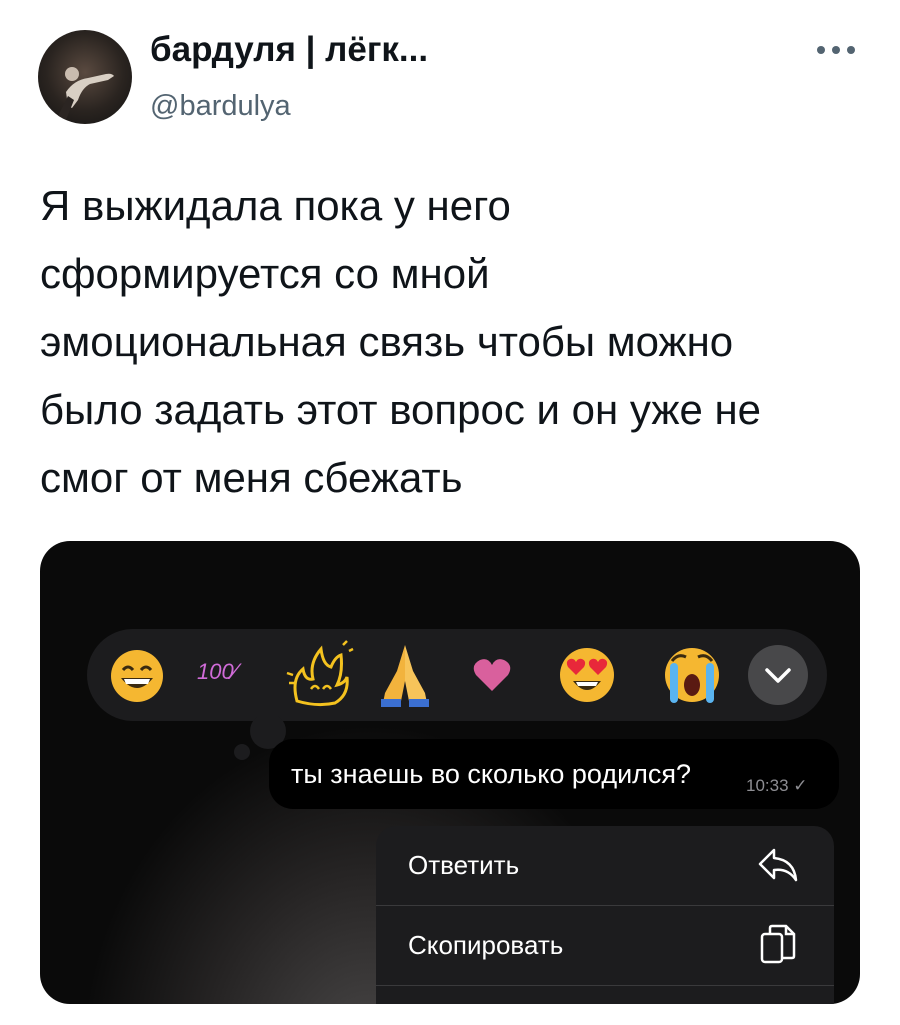 The height and width of the screenshot is (1025, 900). Describe the element at coordinates (800, 785) in the screenshot. I see `sent-check-icon: ✓` at that location.